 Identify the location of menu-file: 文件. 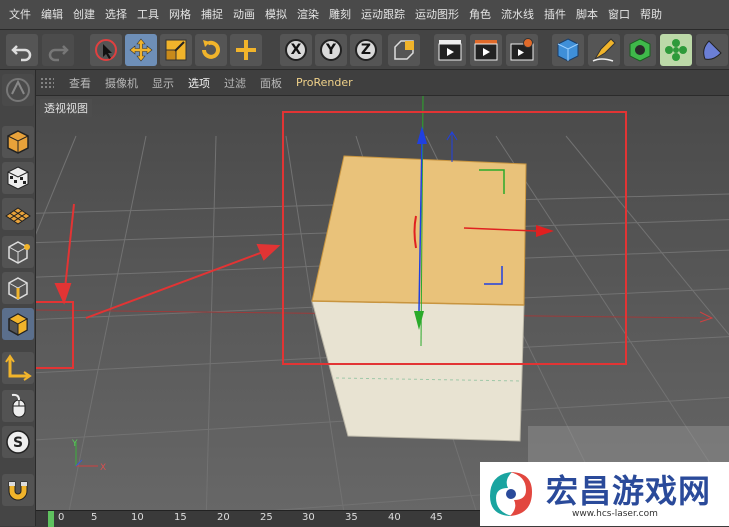
(20, 15).